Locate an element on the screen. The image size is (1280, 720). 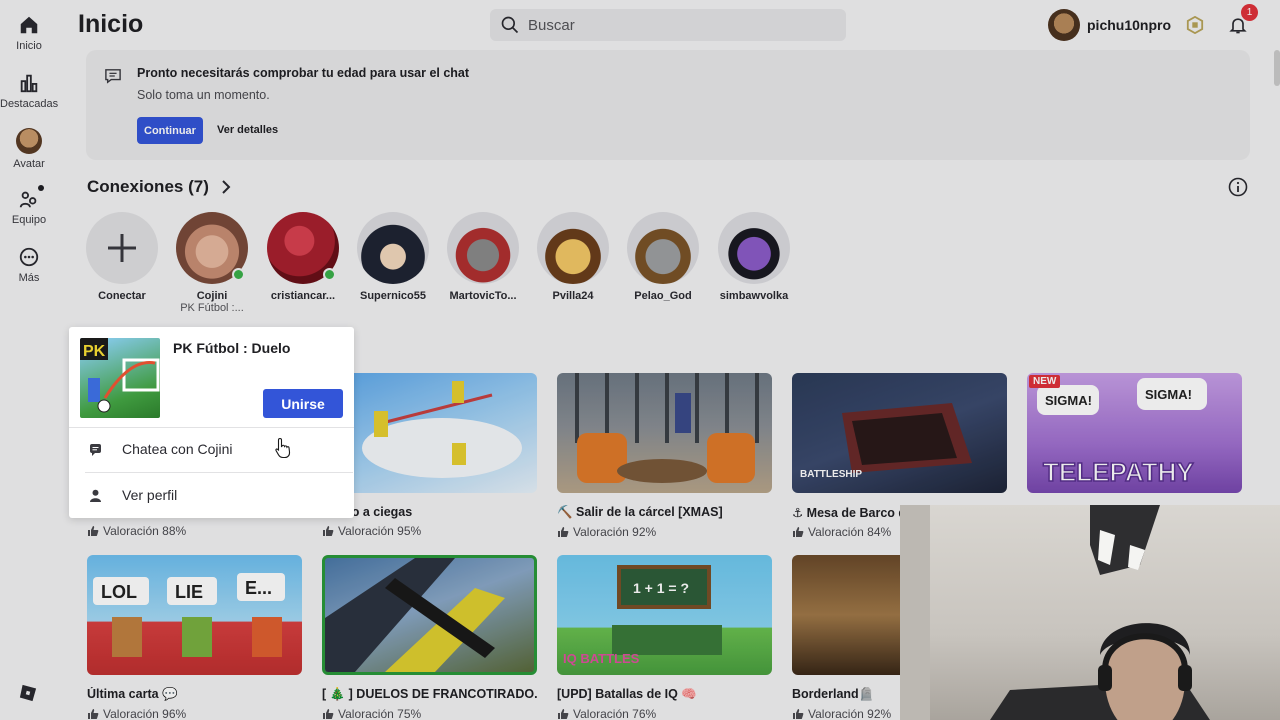
page-title: Inicio is located at coordinates (111, 24).